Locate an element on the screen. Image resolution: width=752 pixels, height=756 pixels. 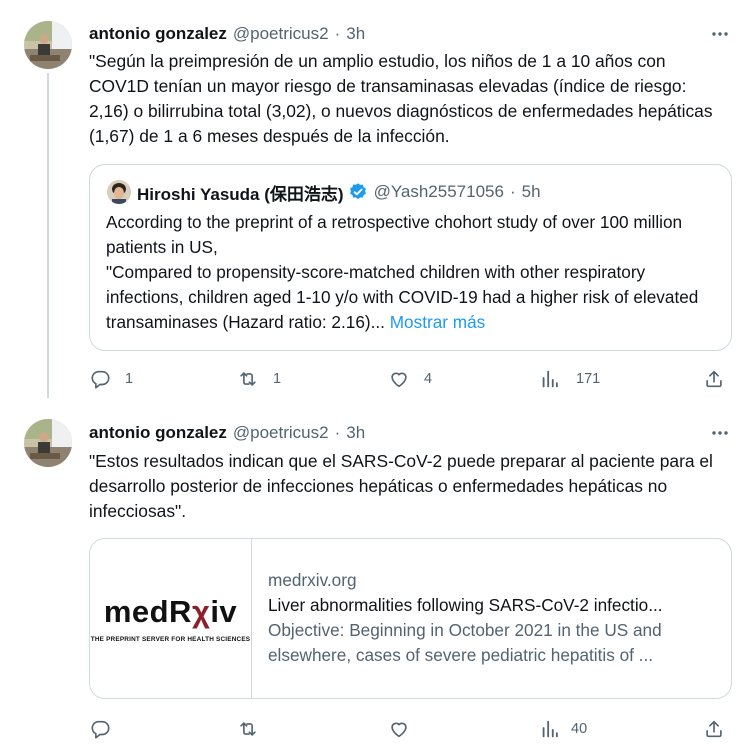
card-domain: medrxiv.org is located at coordinates (312, 580).